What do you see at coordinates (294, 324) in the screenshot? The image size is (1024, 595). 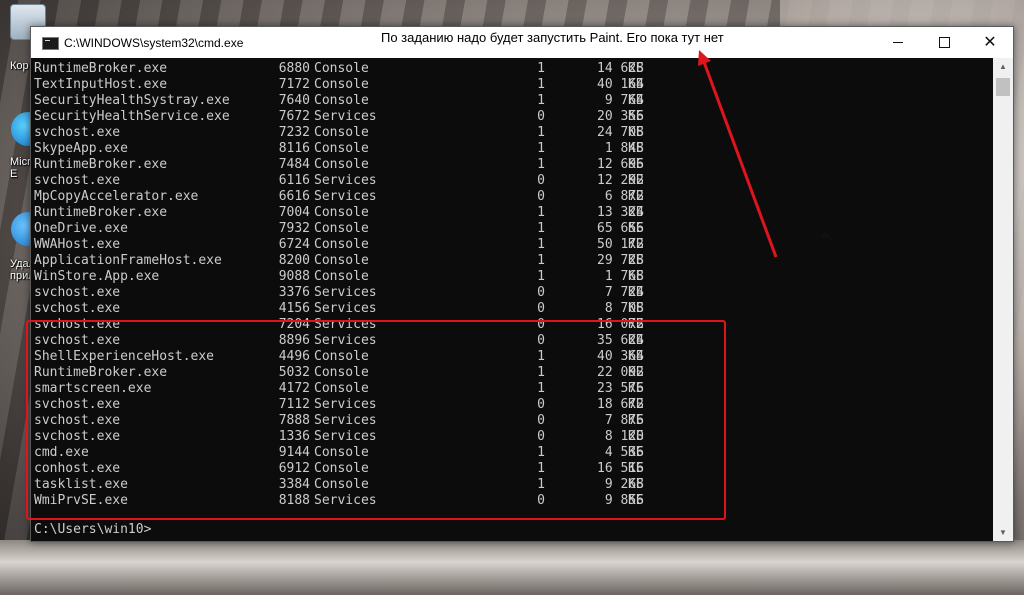 I see `process-pid: 7204` at bounding box center [294, 324].